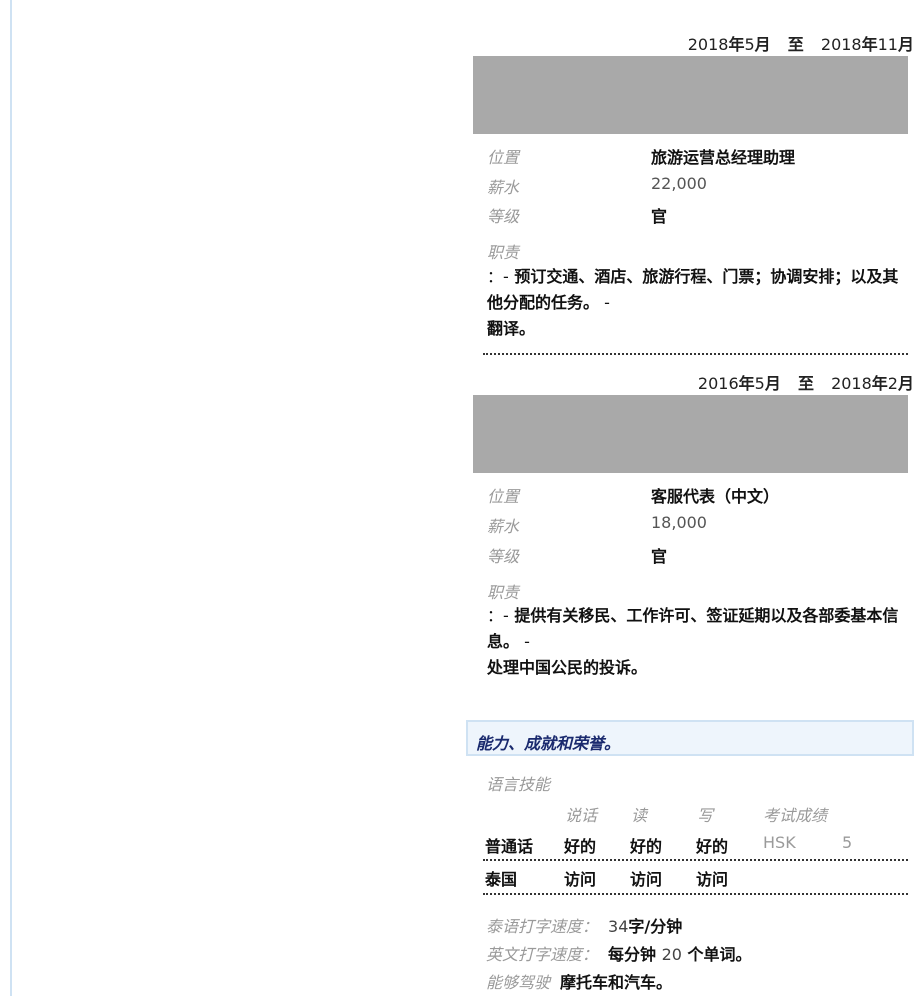 The image size is (924, 996). I want to click on job-2-date-range: 2016年5月 至 2018年2月, so click(806, 382).